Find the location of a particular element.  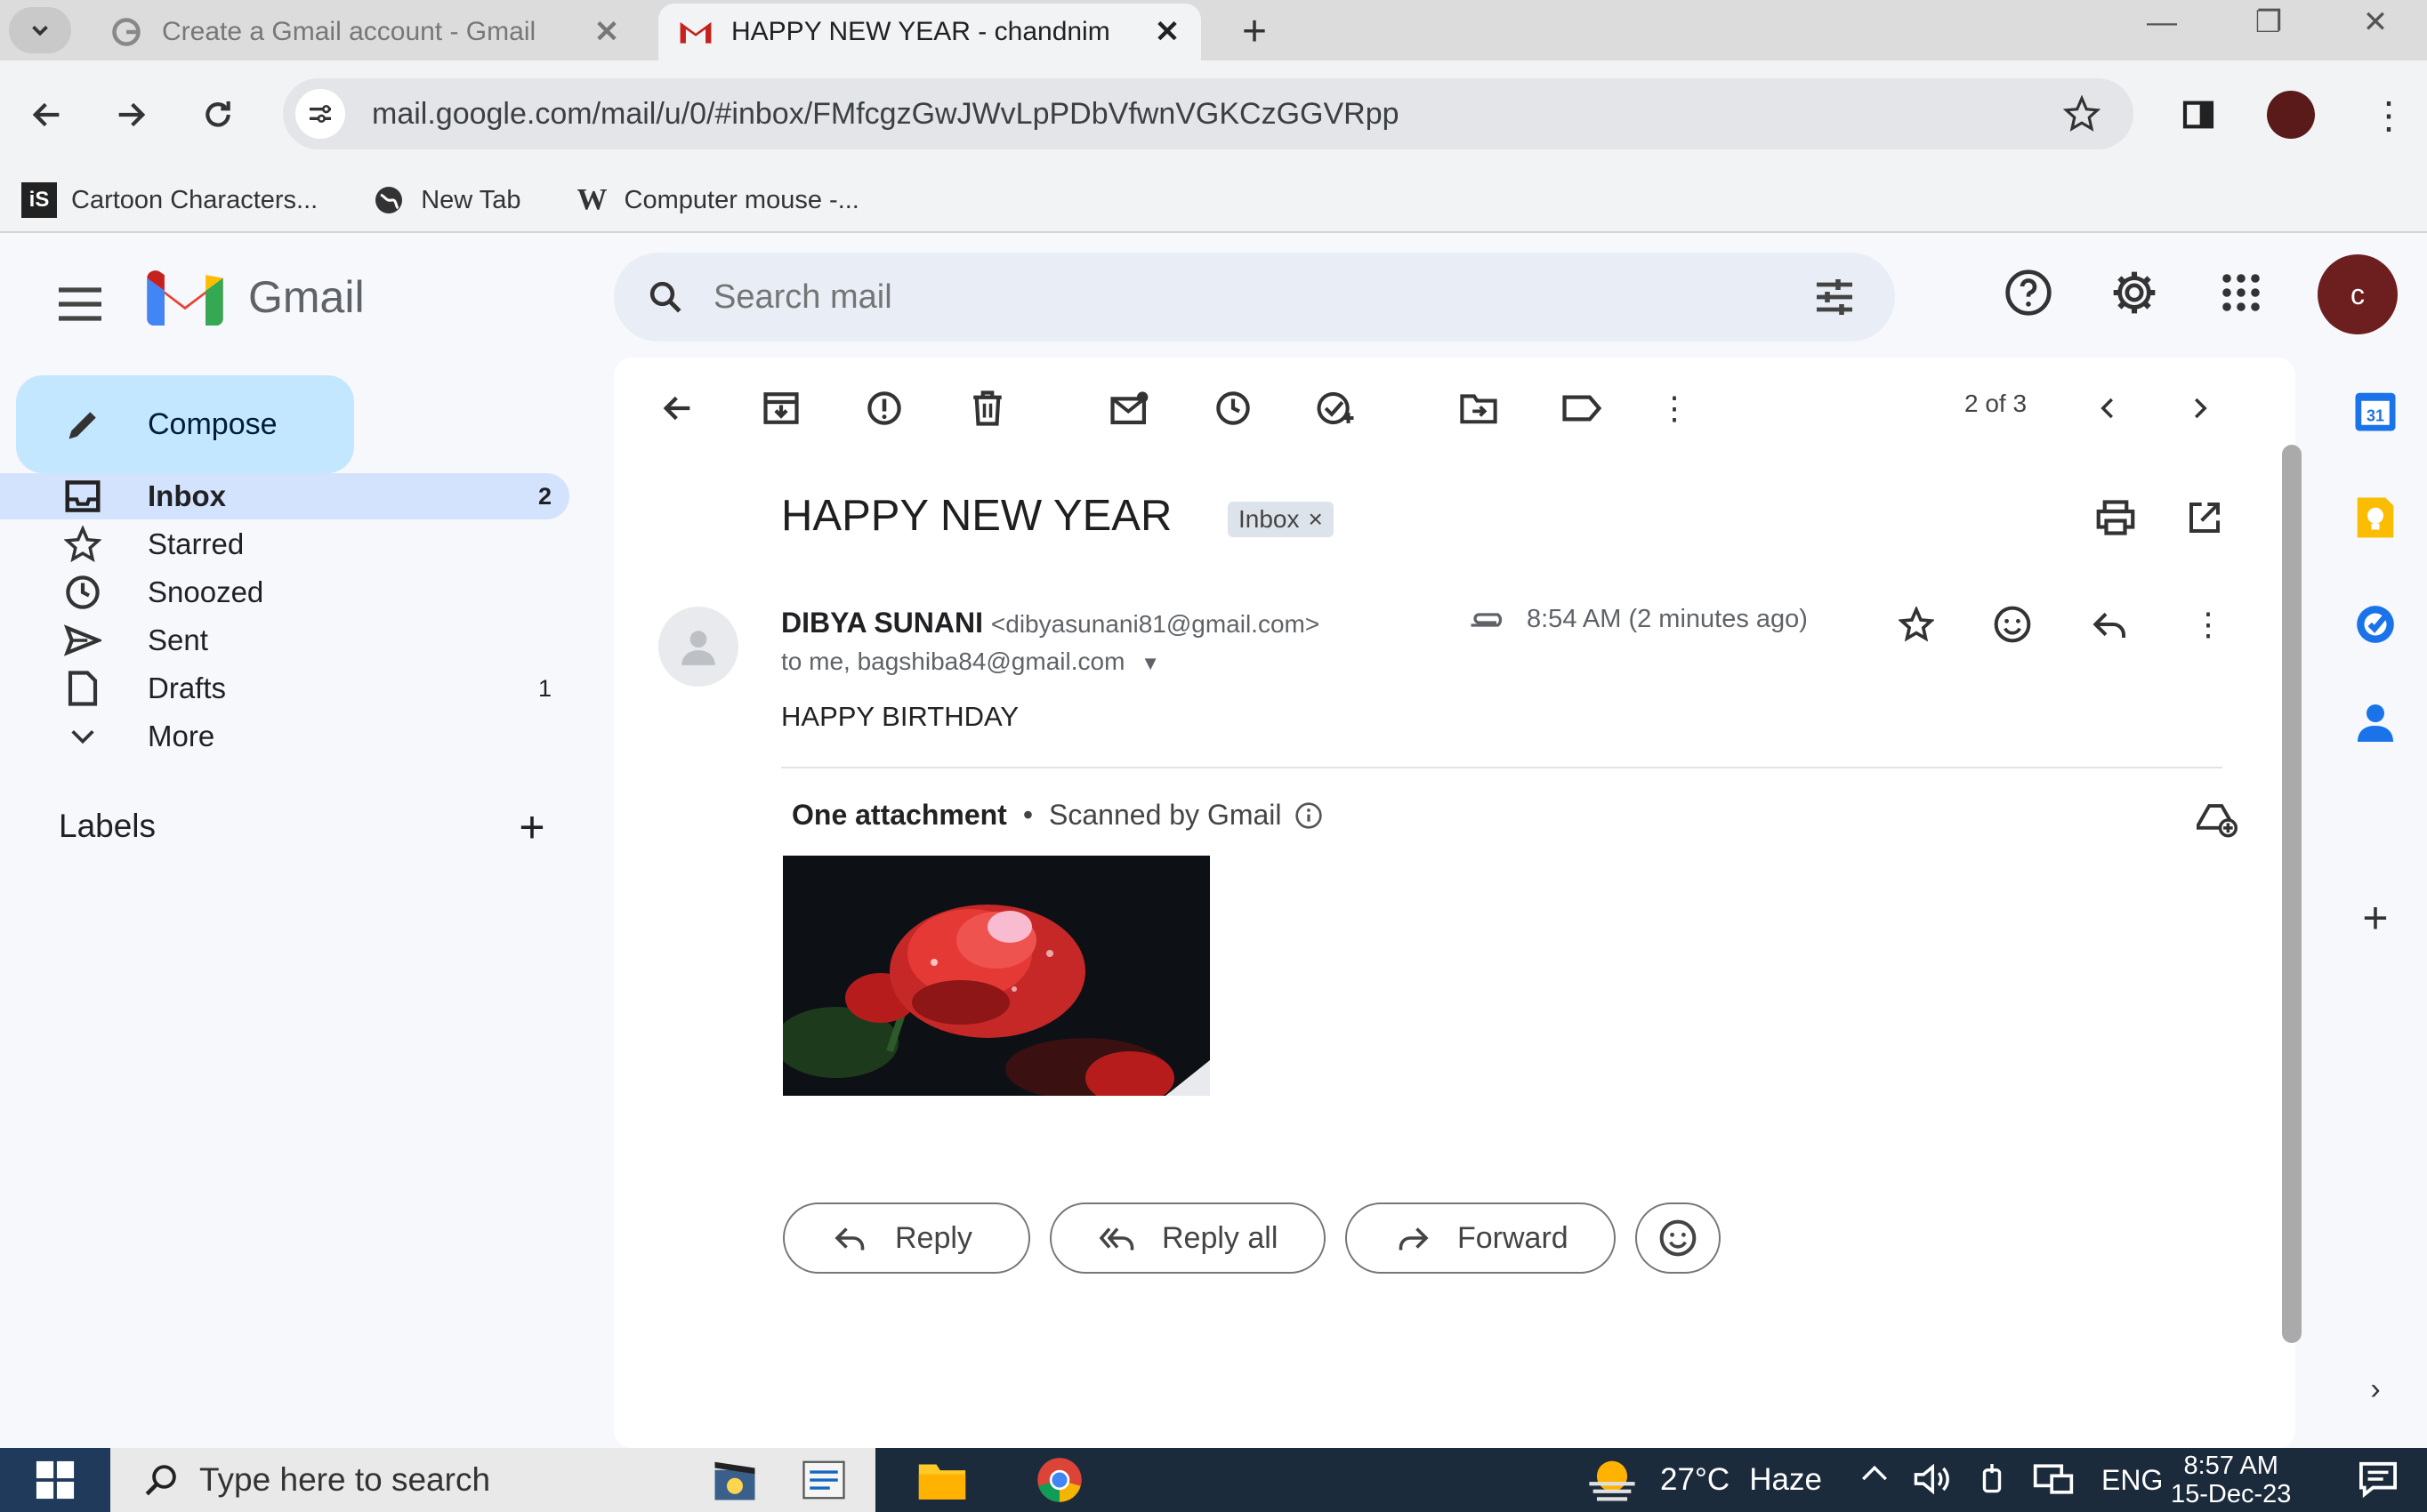

calendar-icon: 31 is located at coordinates (2376, 411).